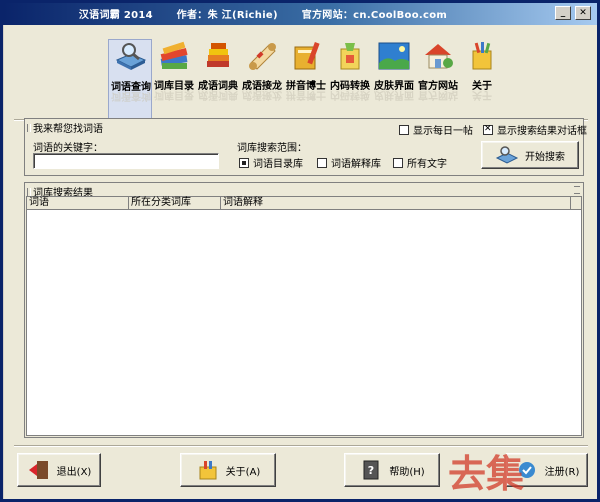 Image resolution: width=600 pixels, height=502 pixels. What do you see at coordinates (60, 191) in the screenshot?
I see `results-panel-caption: 词库搜索结果` at bounding box center [60, 191].